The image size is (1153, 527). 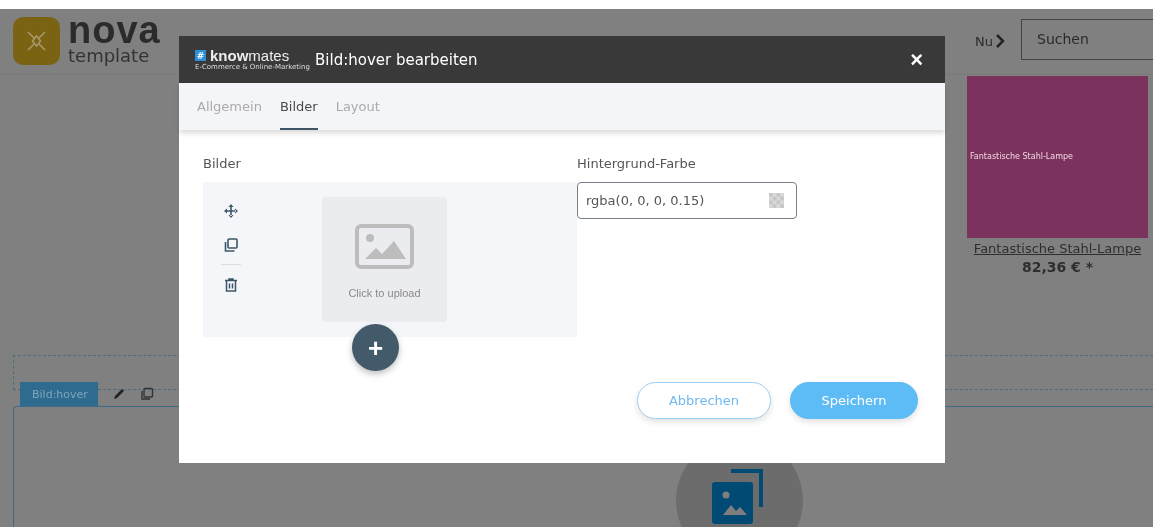 I want to click on brand-mark: #, so click(x=200, y=55).